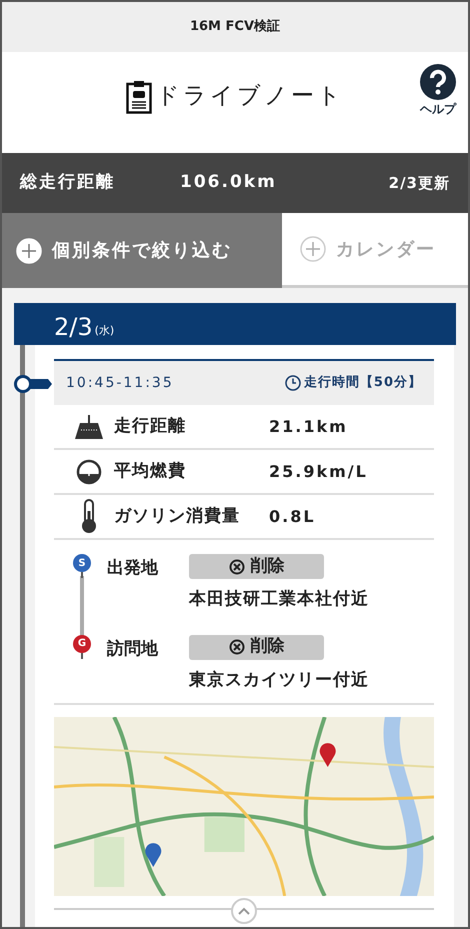 Image resolution: width=470 pixels, height=929 pixels. Describe the element at coordinates (104, 330) in the screenshot. I see `weekday-label: (水)` at that location.